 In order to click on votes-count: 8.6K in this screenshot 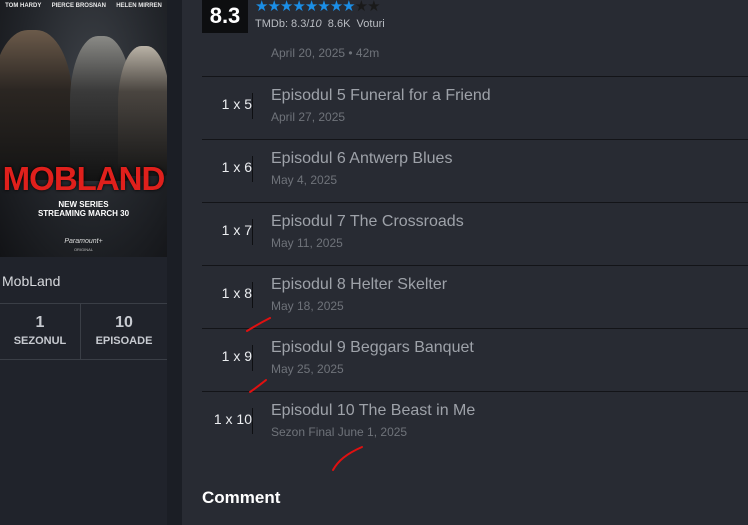, I will do `click(339, 24)`.